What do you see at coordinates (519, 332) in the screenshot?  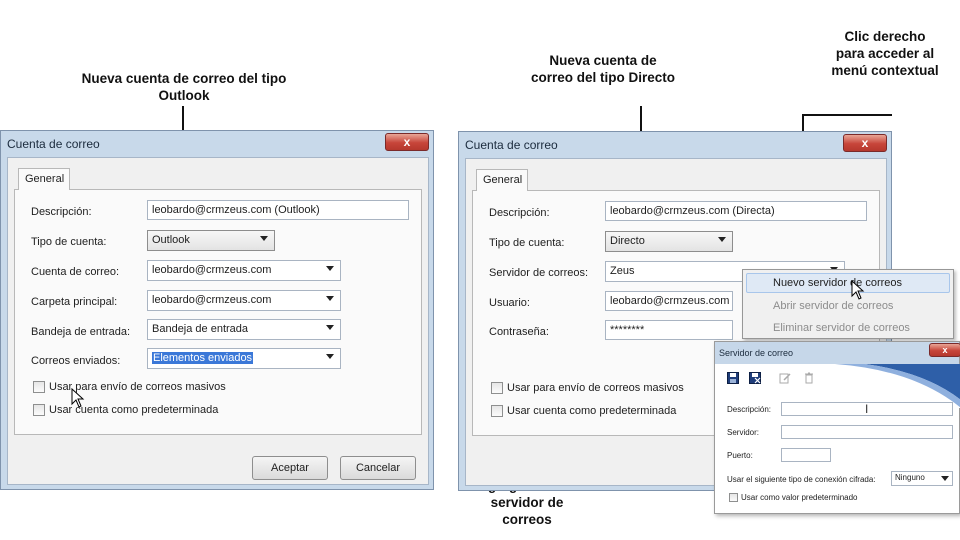 I see `contrasena-label: Contraseña:` at bounding box center [519, 332].